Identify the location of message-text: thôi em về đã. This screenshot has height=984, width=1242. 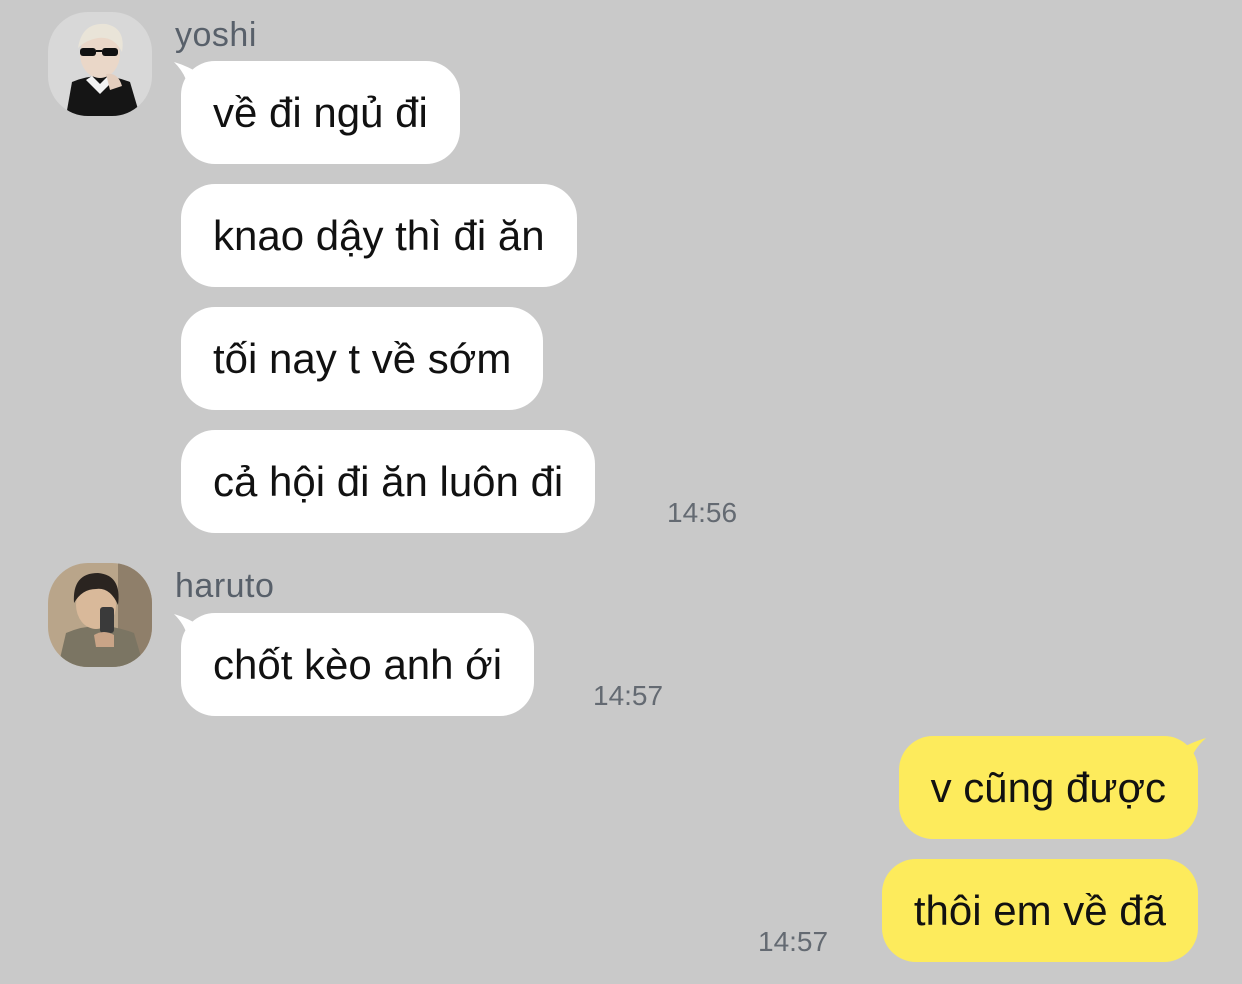
(1039, 910).